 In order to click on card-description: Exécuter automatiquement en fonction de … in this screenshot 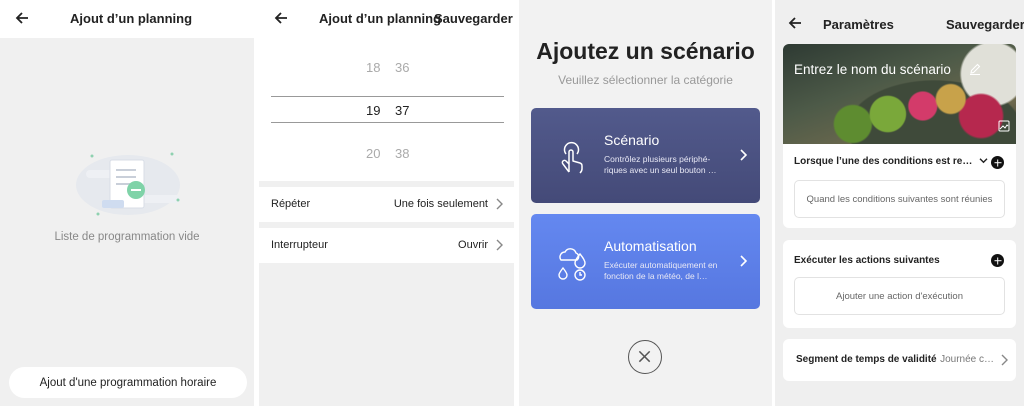, I will do `click(661, 270)`.